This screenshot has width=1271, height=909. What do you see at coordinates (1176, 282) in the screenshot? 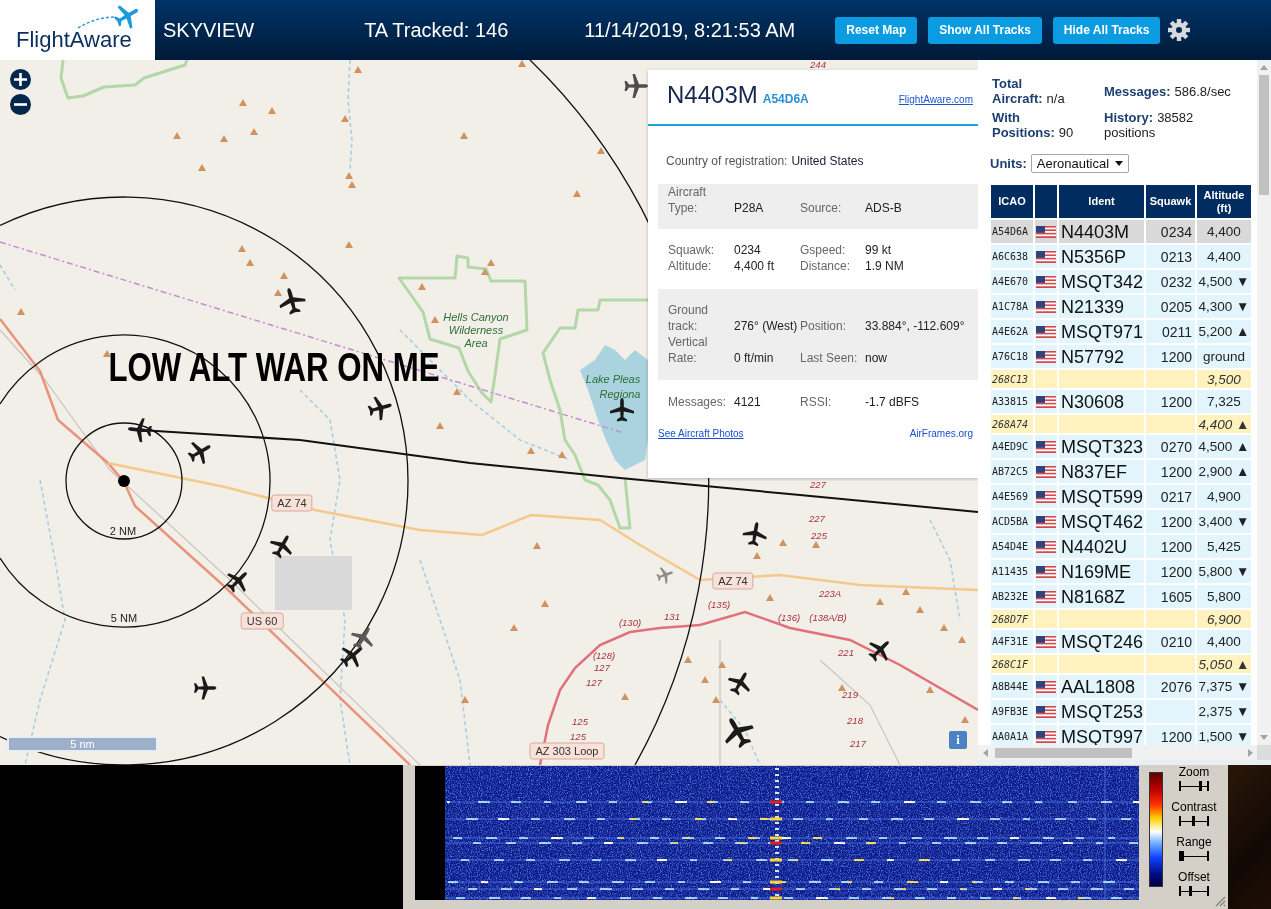
I see `table-cell-text: 0232` at bounding box center [1176, 282].